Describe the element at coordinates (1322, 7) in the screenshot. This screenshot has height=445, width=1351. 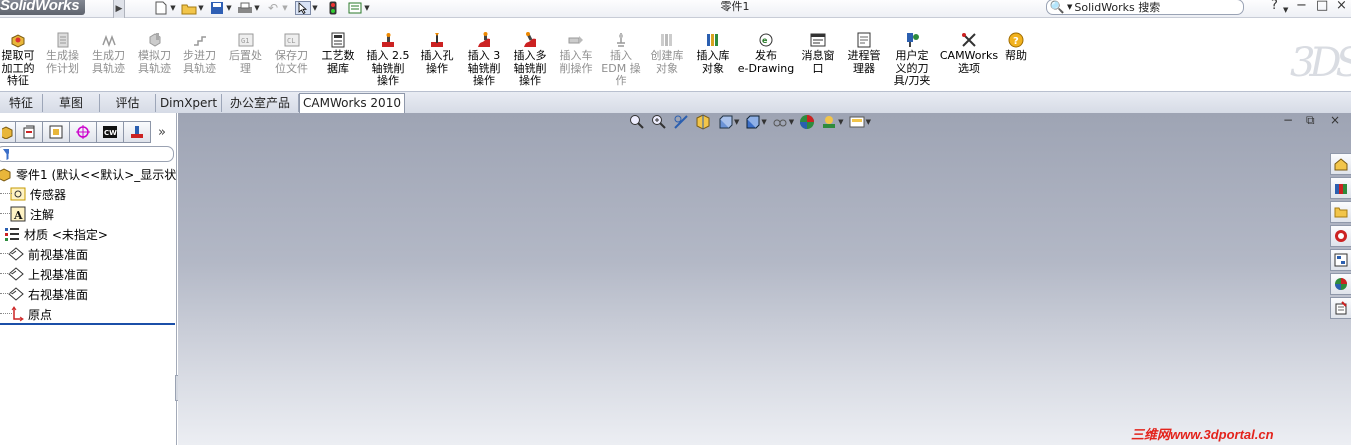
I see `restore-button: □` at that location.